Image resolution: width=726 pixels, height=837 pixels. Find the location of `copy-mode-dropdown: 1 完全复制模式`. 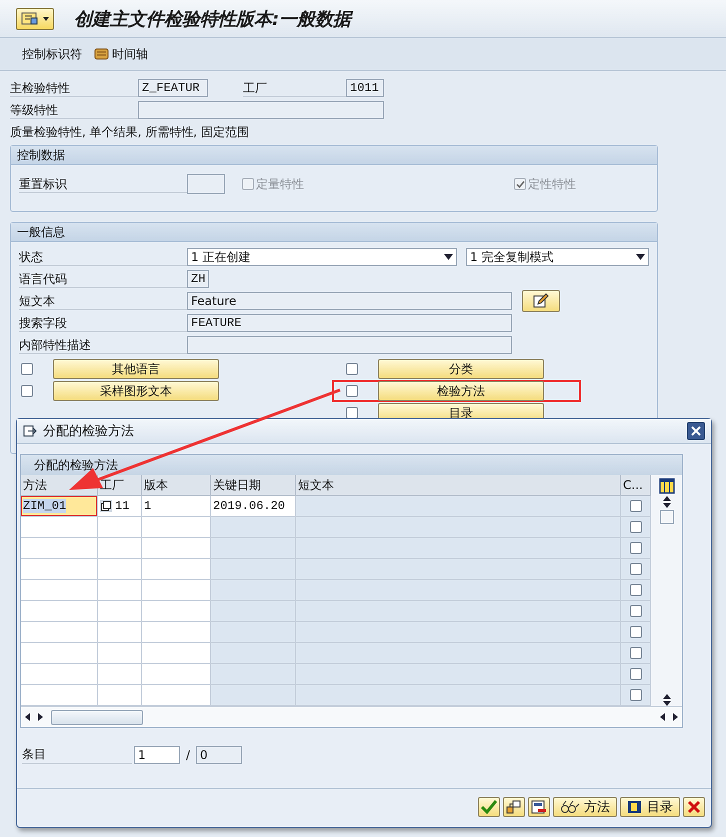

copy-mode-dropdown: 1 完全复制模式 is located at coordinates (557, 257).